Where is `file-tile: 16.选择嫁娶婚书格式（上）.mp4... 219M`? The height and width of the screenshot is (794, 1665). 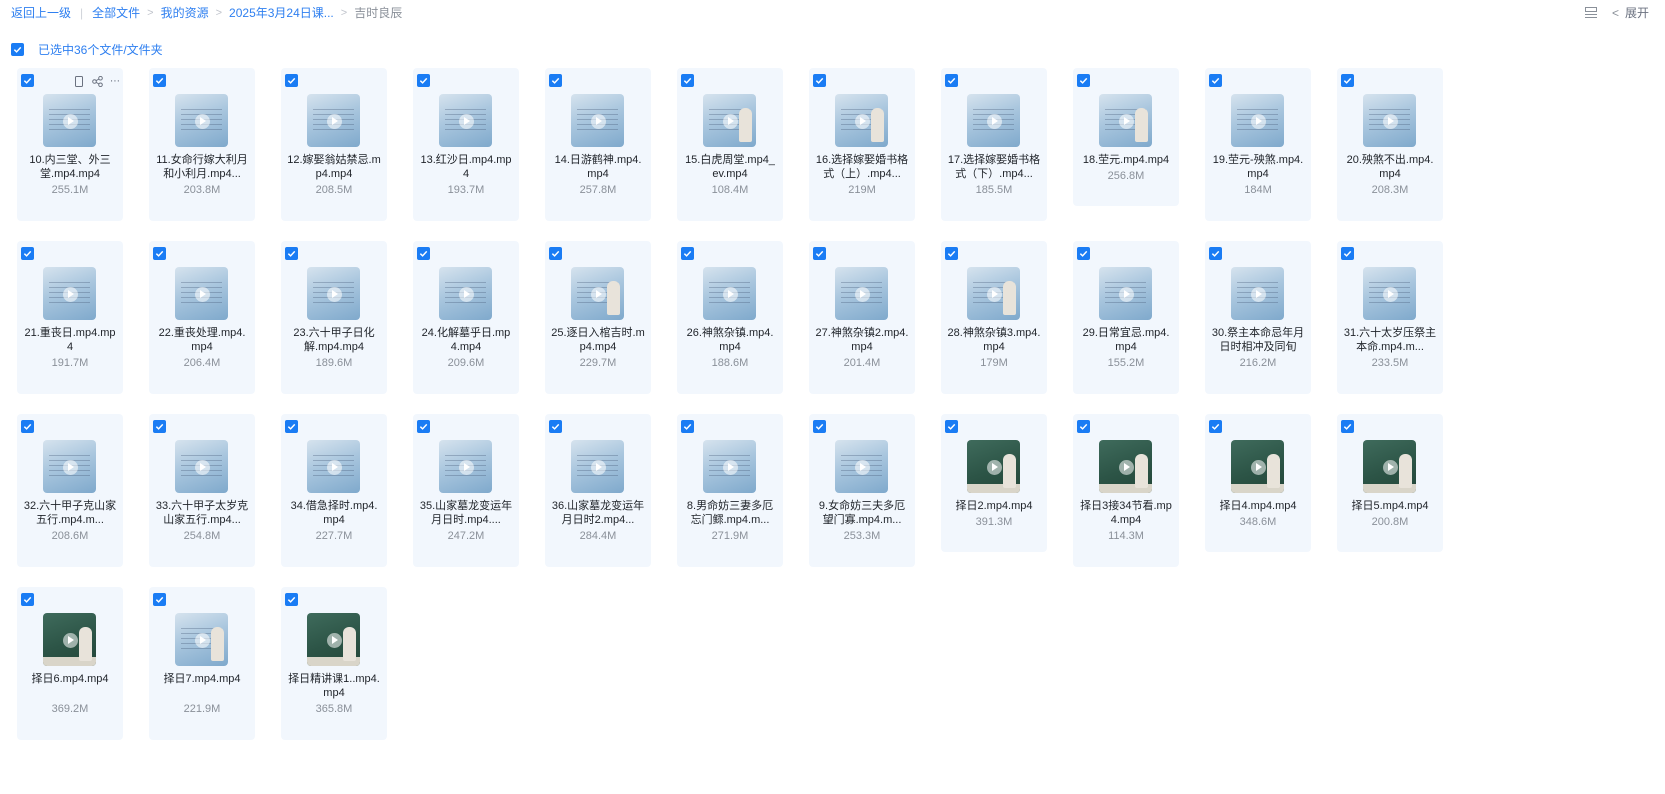
file-tile: 16.选择嫁娶婚书格式（上）.mp4... 219M is located at coordinates (862, 144).